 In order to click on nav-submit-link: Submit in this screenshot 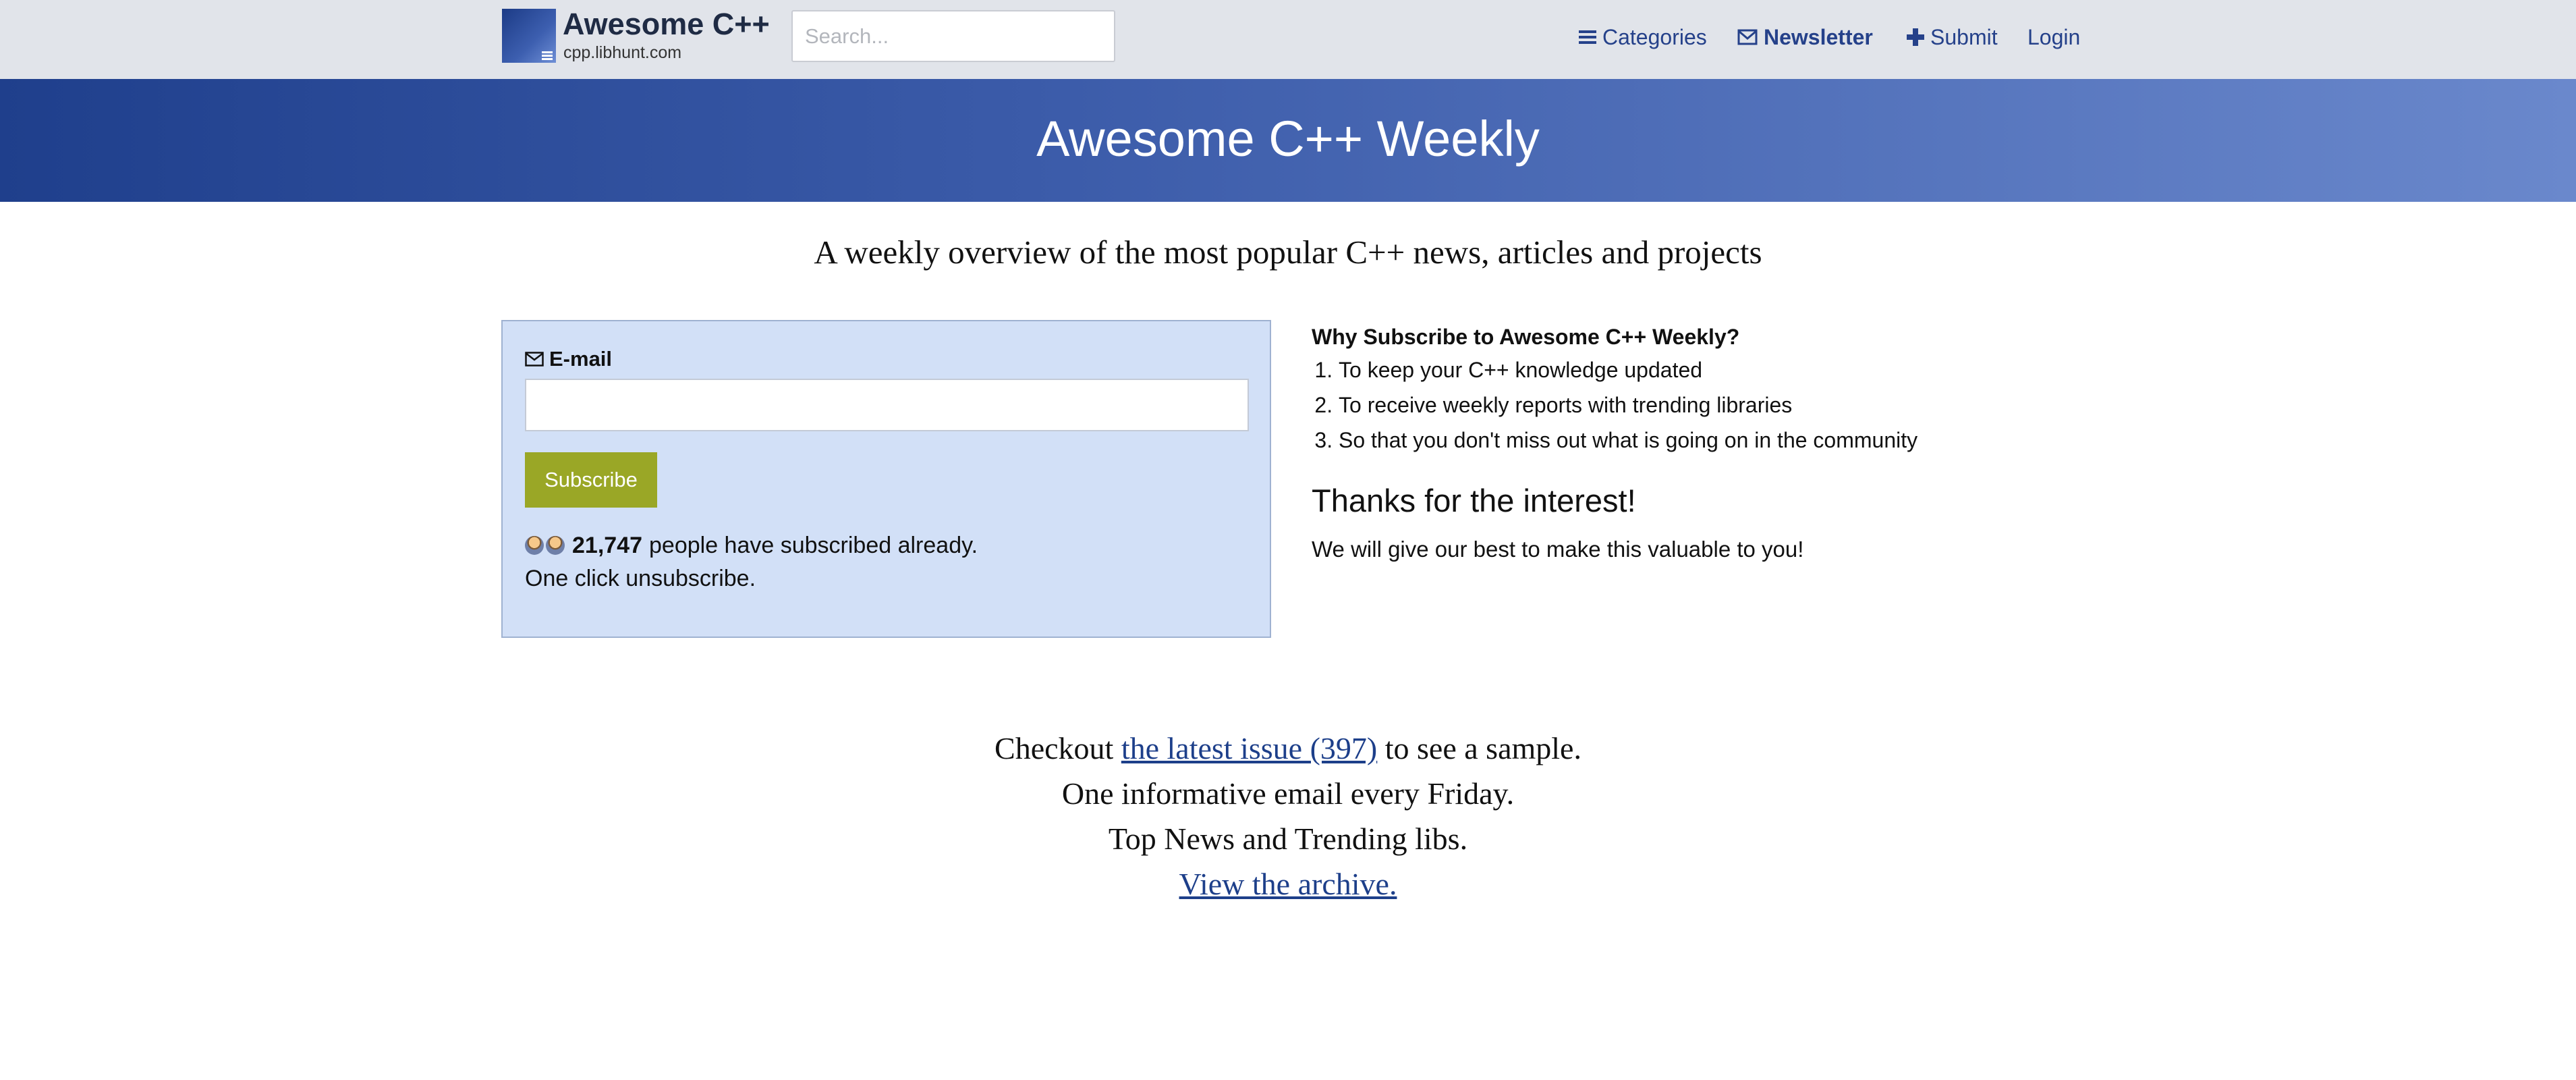, I will do `click(1952, 37)`.